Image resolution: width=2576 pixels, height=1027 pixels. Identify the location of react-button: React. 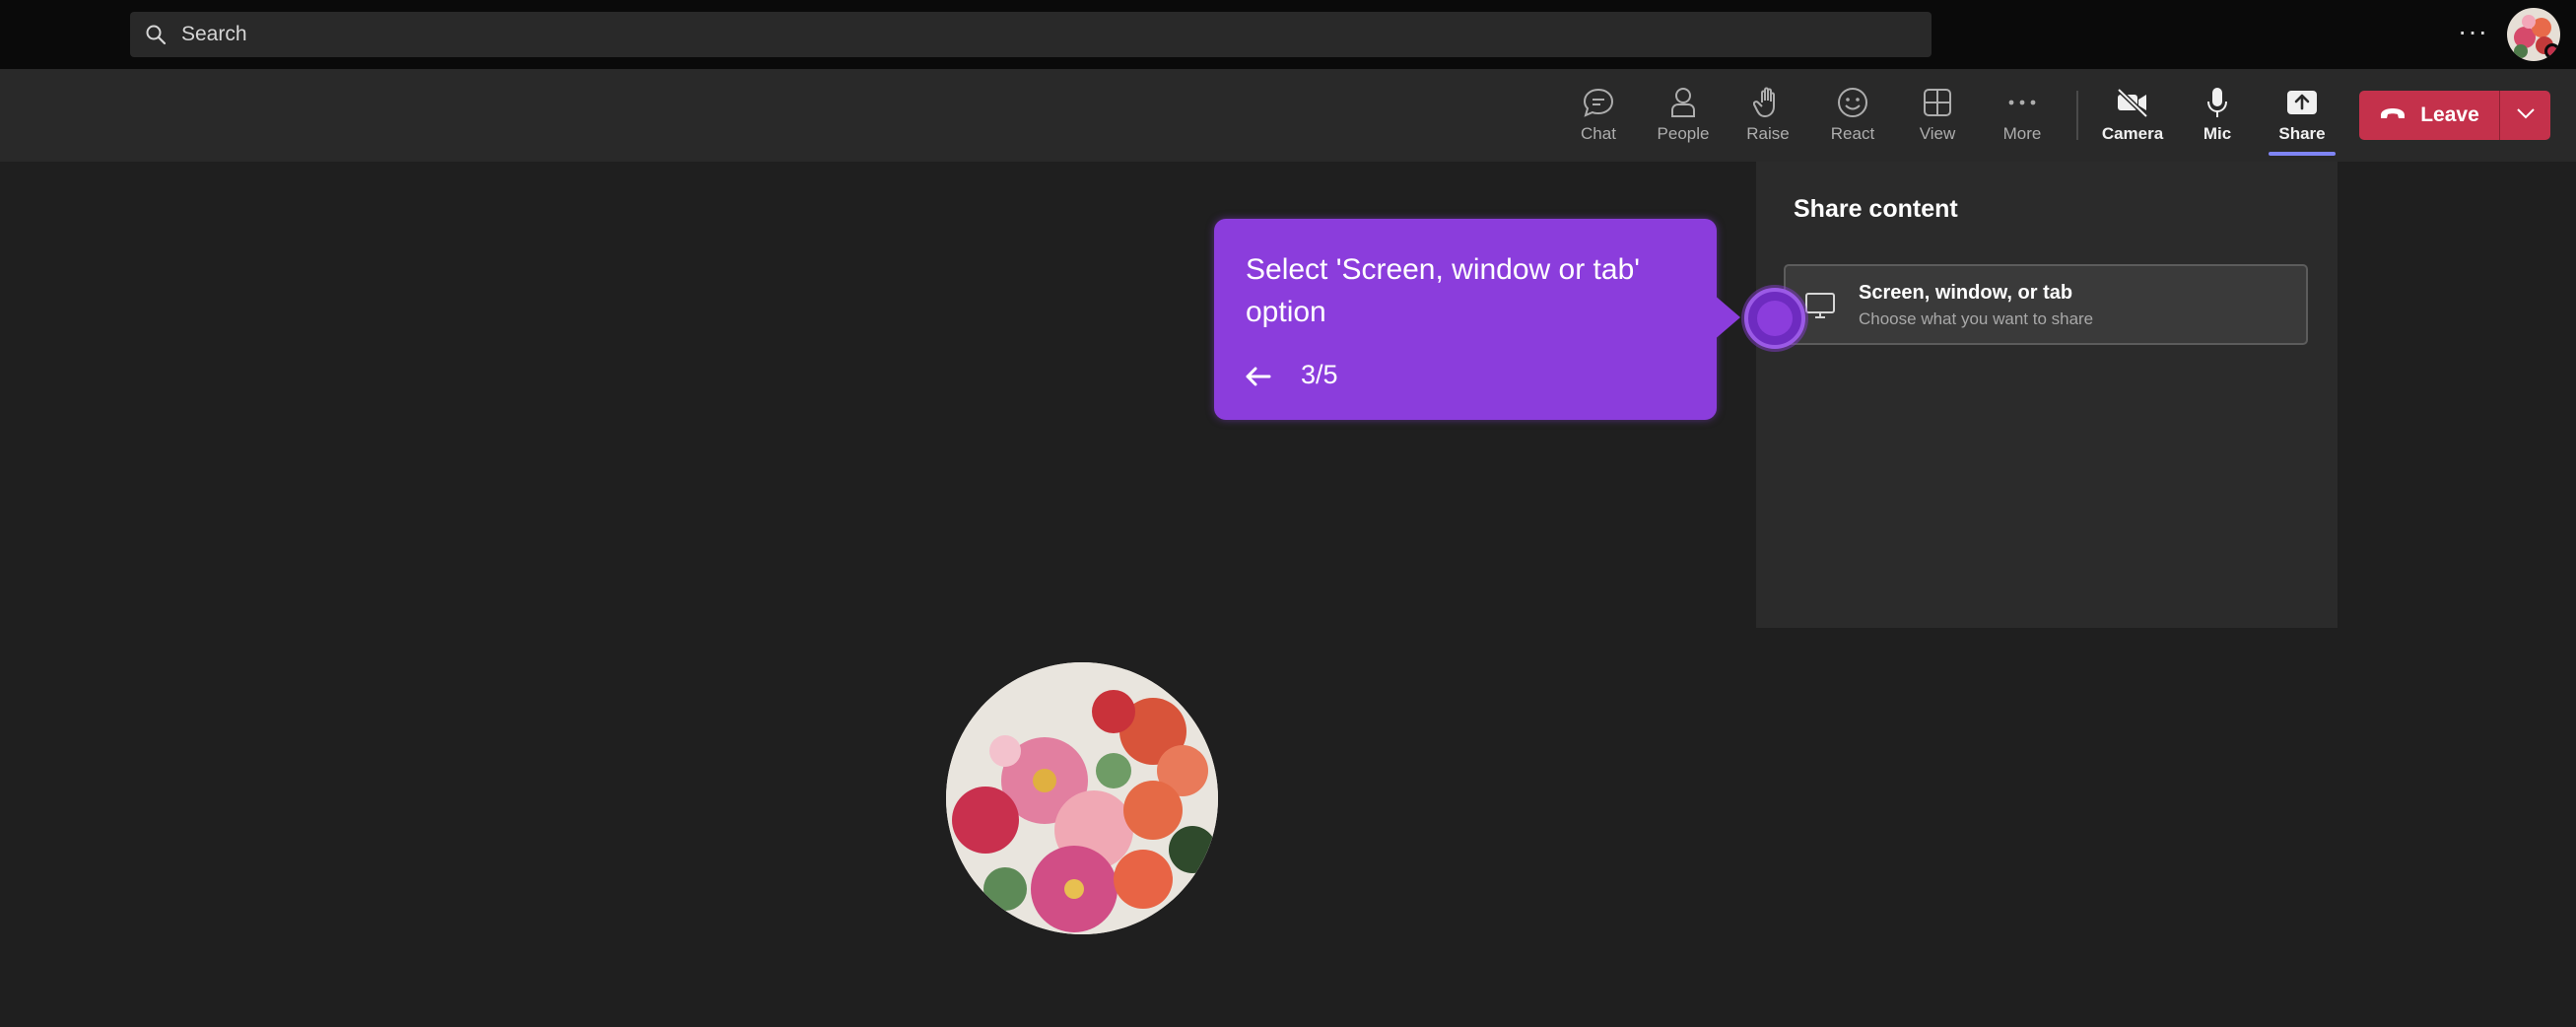
(1852, 118).